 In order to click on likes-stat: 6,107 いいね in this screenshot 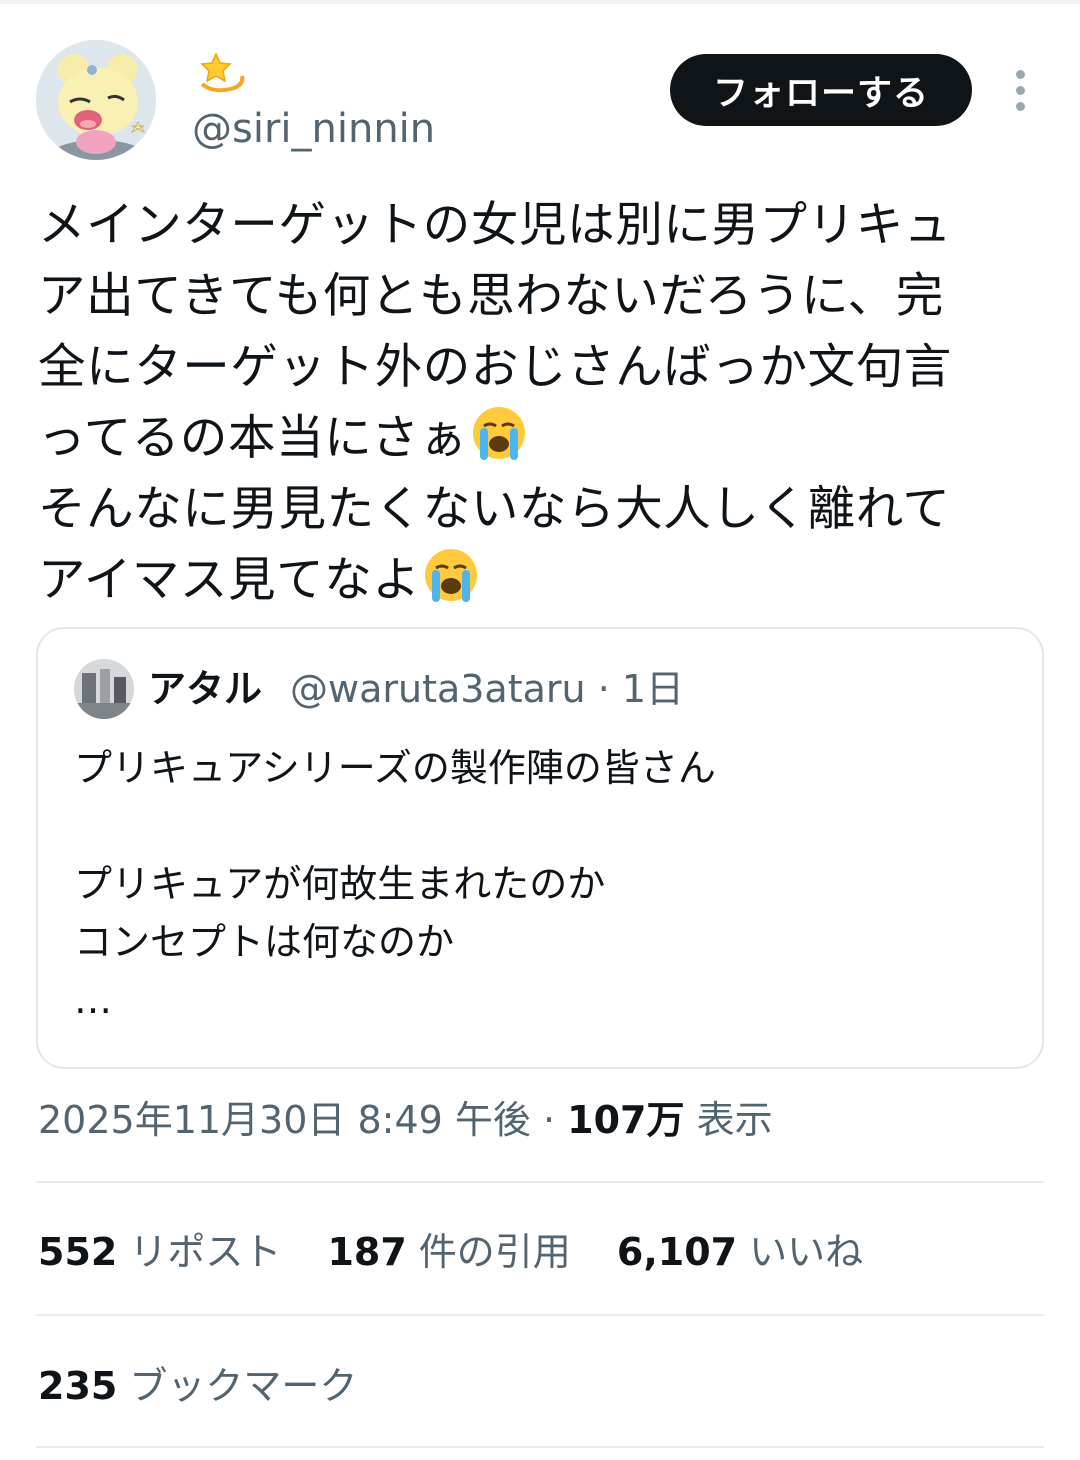, I will do `click(740, 1252)`.